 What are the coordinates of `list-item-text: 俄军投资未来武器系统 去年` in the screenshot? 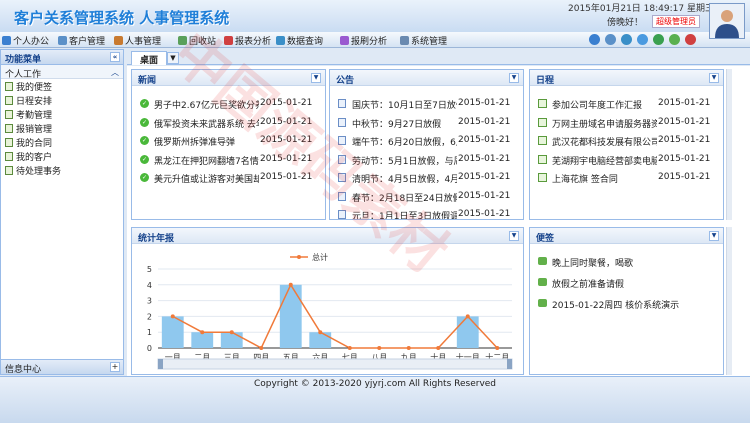 It's located at (206, 123).